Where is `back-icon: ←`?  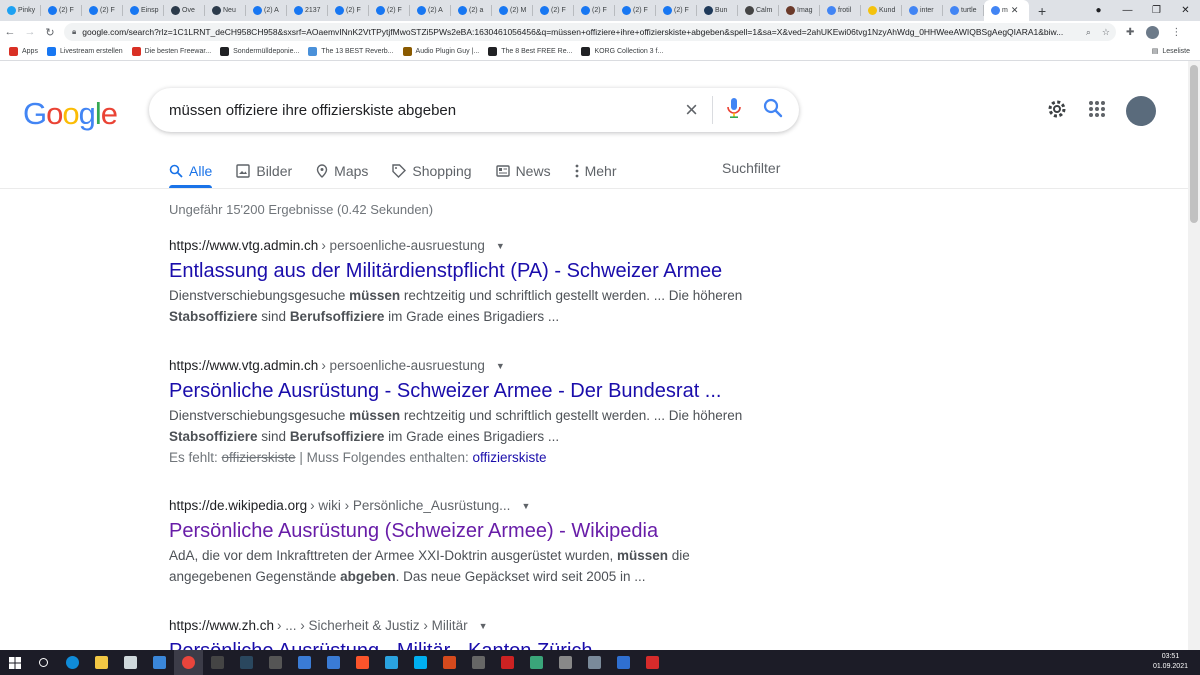 back-icon: ← is located at coordinates (10, 32).